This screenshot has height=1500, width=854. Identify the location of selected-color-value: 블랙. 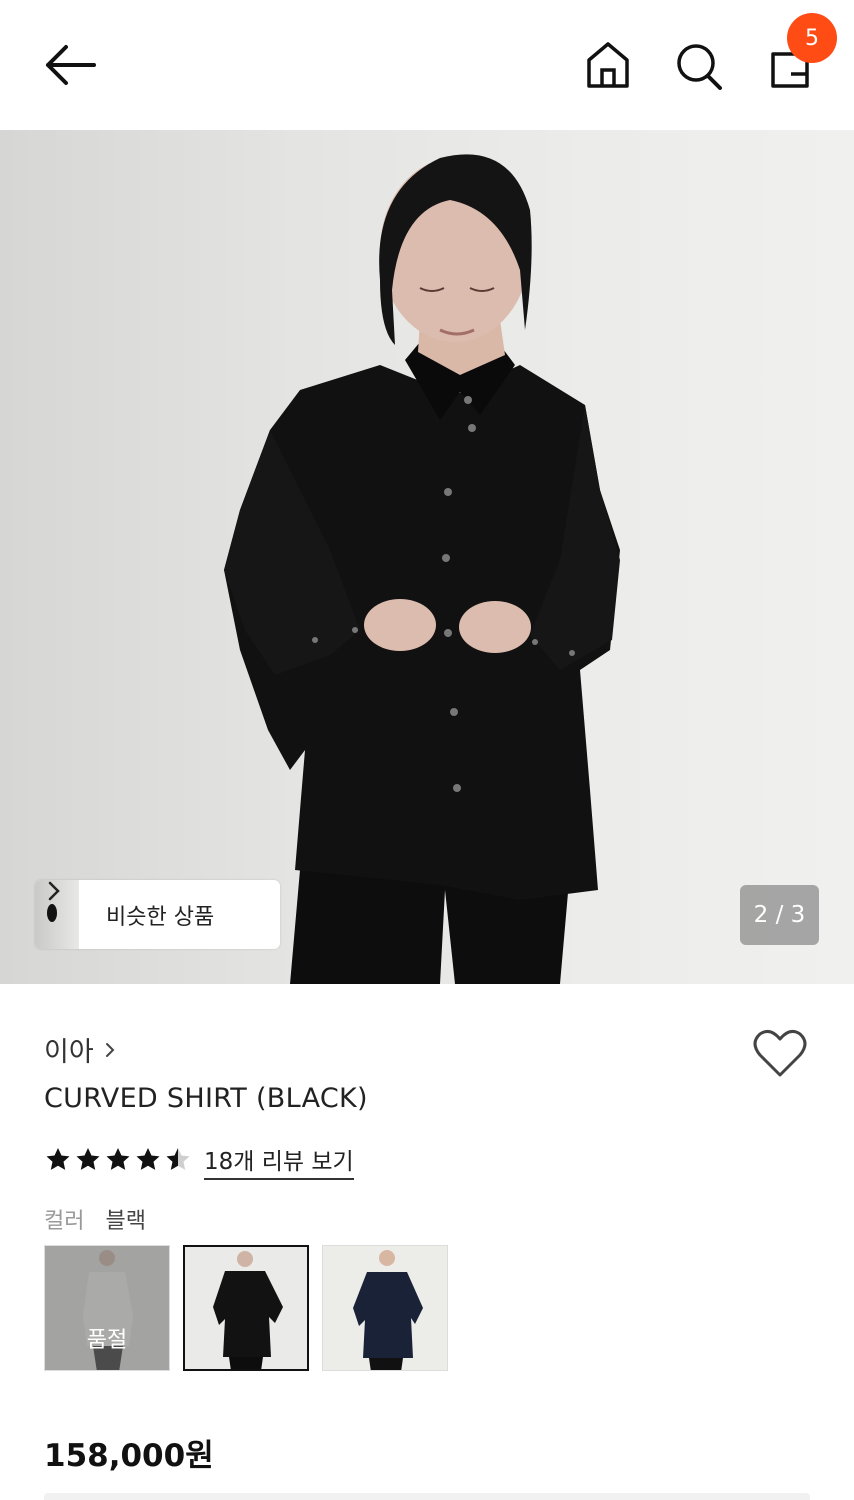
(125, 1221).